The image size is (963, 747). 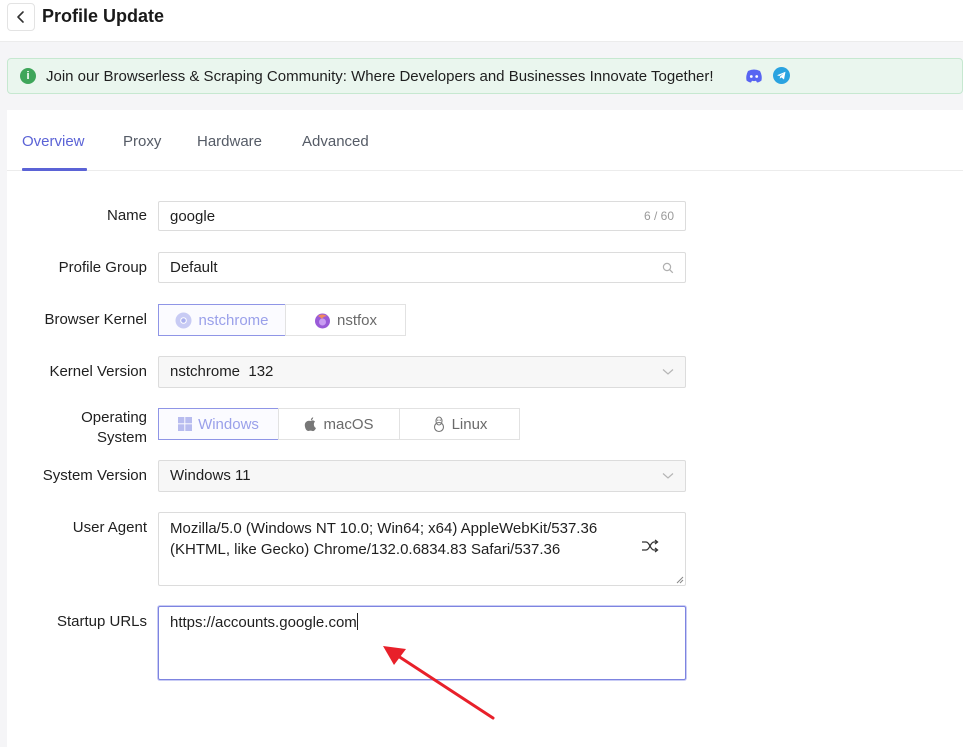 I want to click on back-button, so click(x=21, y=17).